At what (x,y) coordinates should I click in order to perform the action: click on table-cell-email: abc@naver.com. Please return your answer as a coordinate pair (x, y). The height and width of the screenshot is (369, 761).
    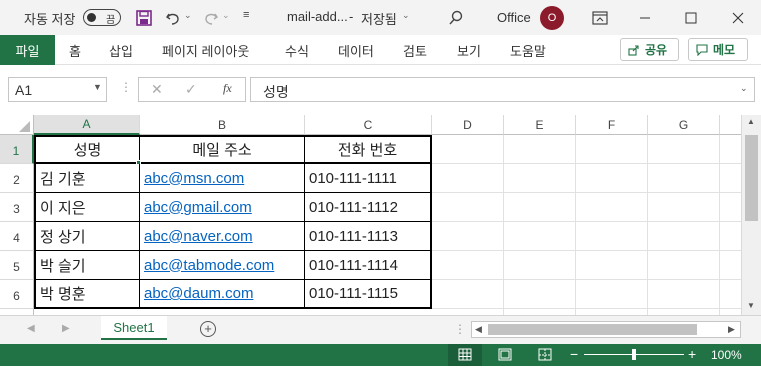
    Looking at the image, I should click on (222, 236).